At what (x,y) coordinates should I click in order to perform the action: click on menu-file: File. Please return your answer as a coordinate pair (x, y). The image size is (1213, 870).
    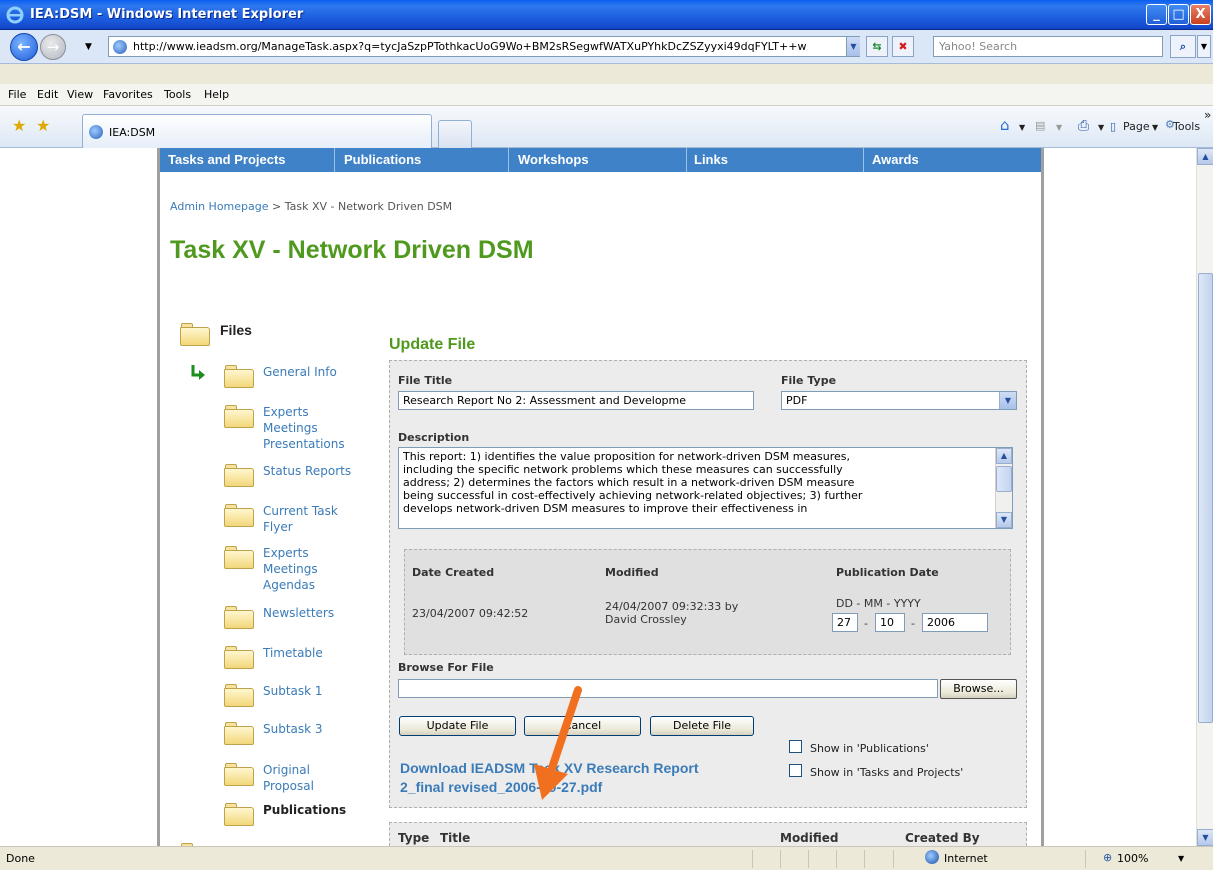
    Looking at the image, I should click on (17, 94).